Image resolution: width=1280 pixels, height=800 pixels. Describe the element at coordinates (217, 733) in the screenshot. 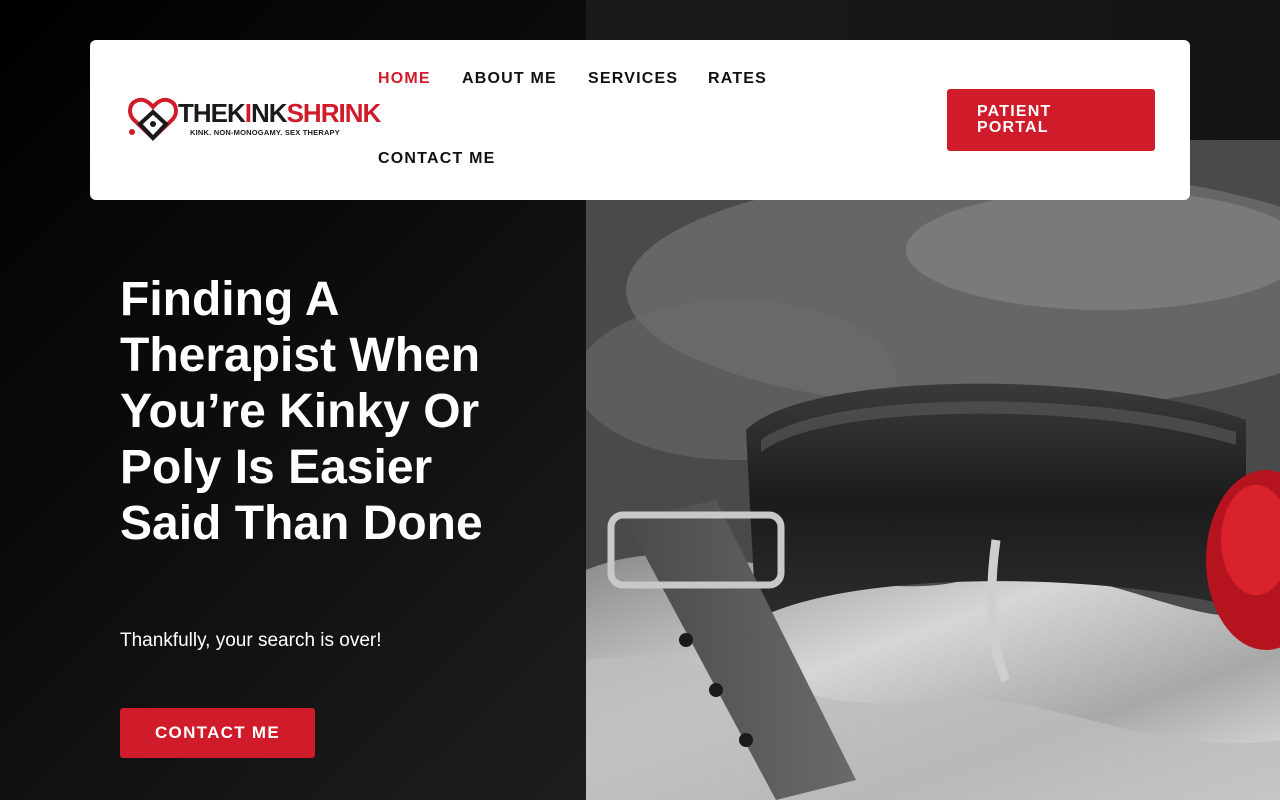

I see `contact-me-button: CONTACT ME` at that location.